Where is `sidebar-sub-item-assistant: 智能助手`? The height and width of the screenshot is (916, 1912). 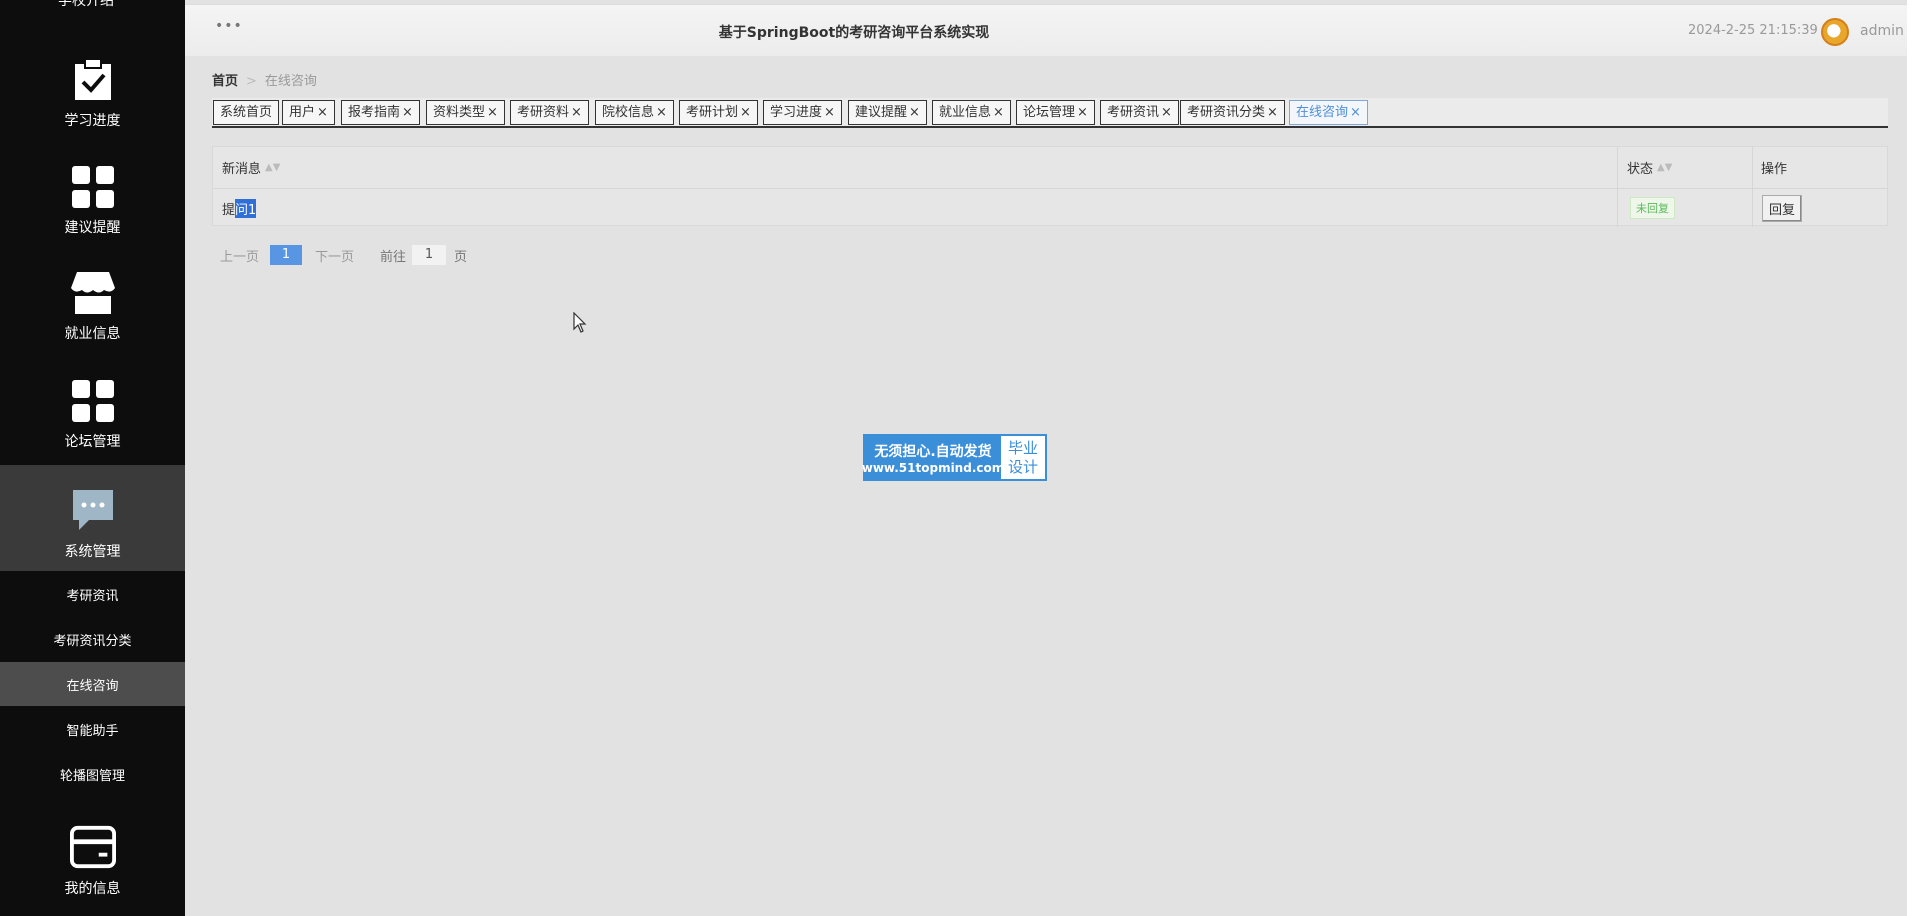
sidebar-sub-item-assistant: 智能助手 is located at coordinates (92, 729).